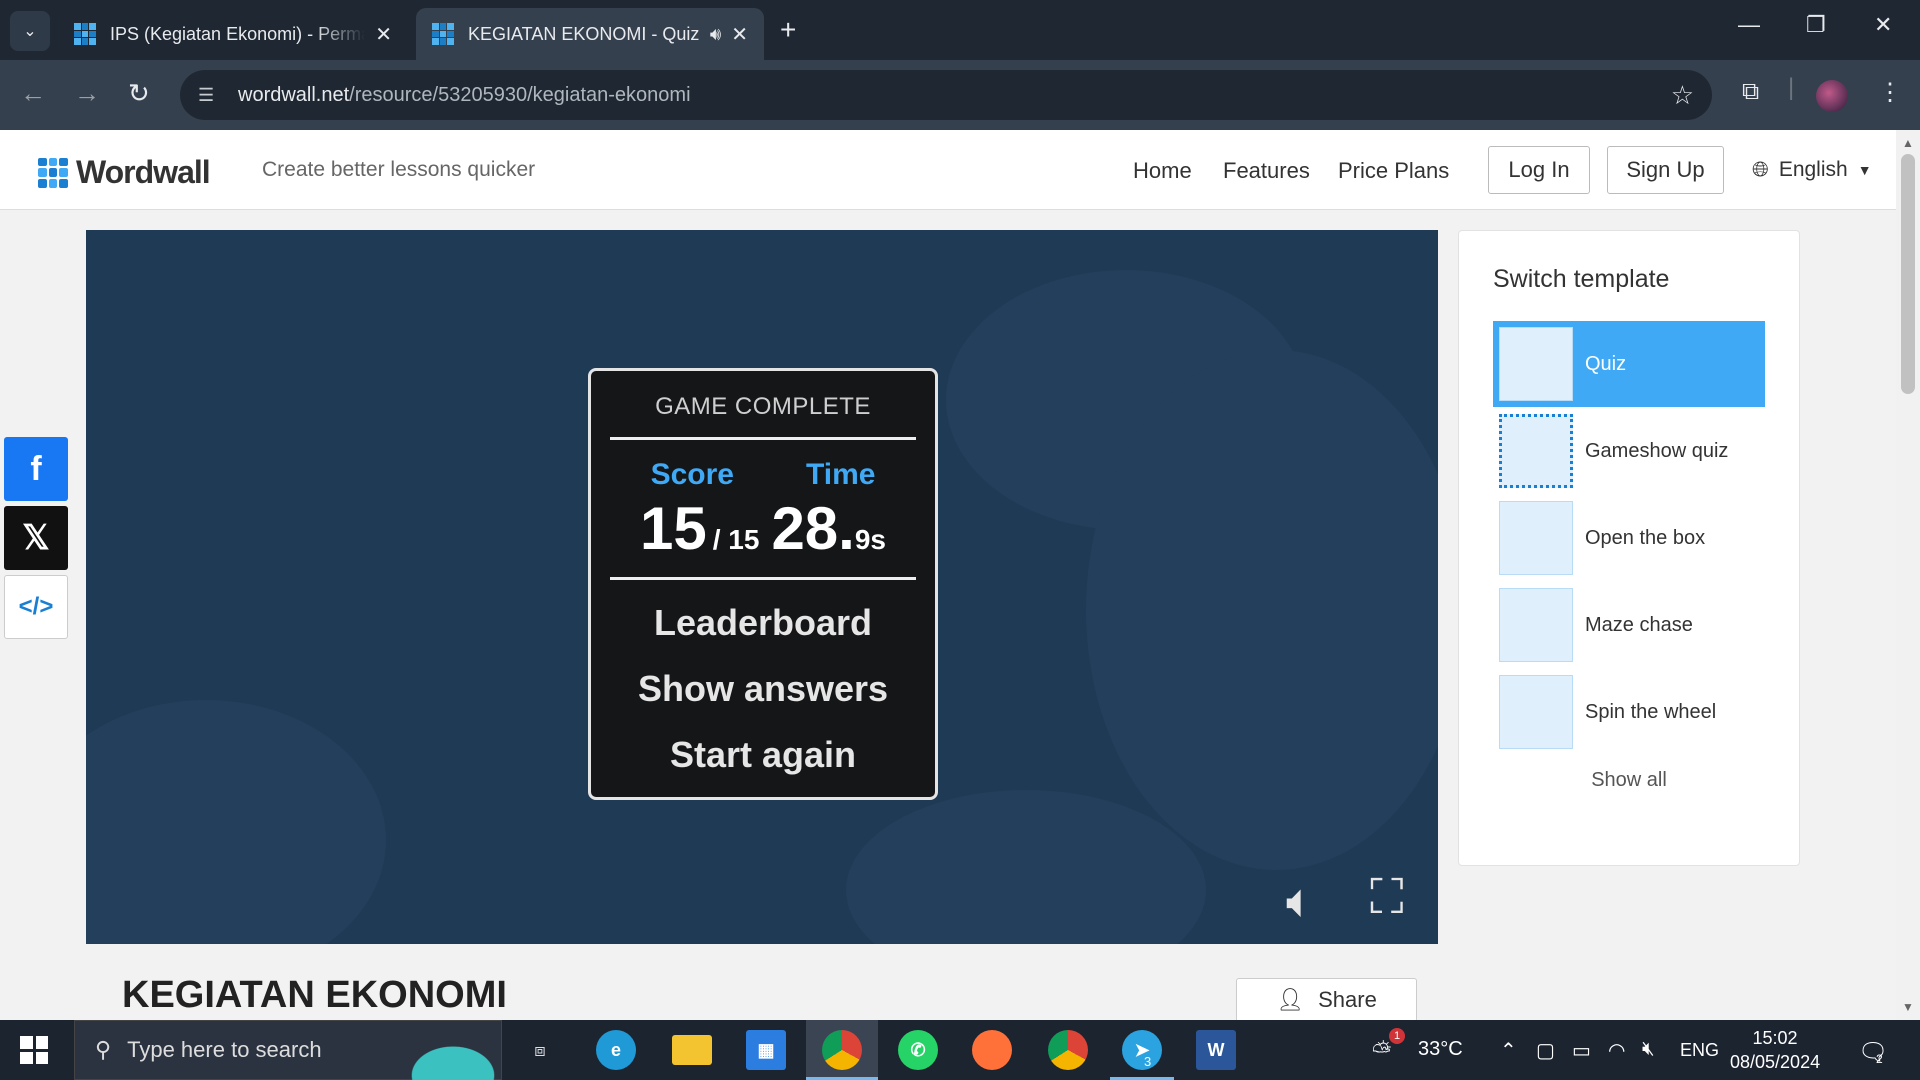  I want to click on microsoft-store-icon: ▦, so click(766, 1050).